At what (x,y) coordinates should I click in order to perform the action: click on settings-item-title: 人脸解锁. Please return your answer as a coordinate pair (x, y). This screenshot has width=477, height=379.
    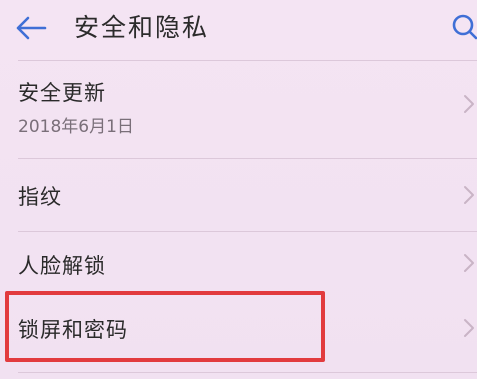
    Looking at the image, I should click on (62, 266).